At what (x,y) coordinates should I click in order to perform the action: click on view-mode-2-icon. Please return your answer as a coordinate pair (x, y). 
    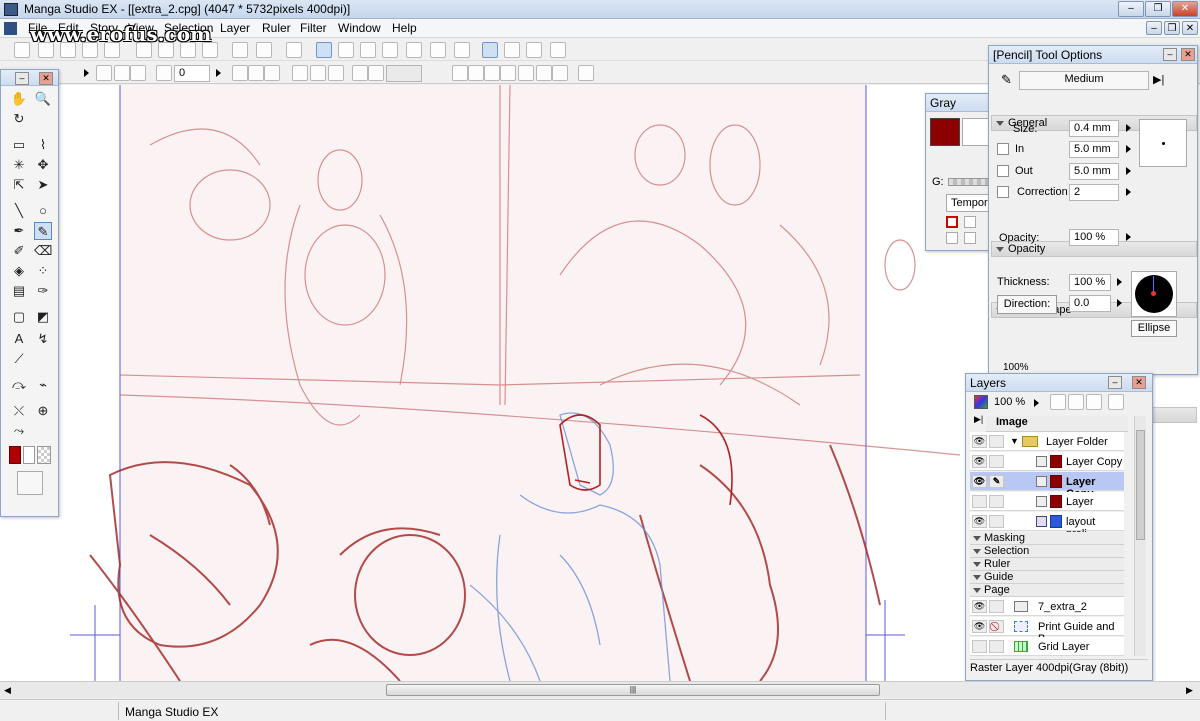
    Looking at the image, I should click on (346, 50).